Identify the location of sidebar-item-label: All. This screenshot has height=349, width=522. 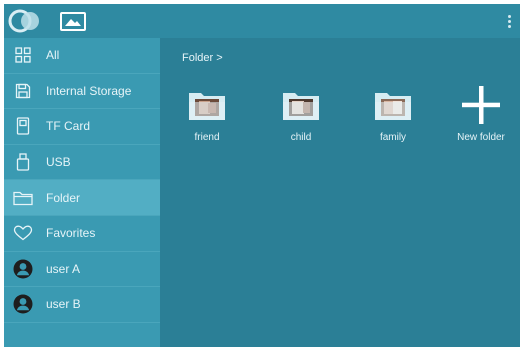
(53, 55).